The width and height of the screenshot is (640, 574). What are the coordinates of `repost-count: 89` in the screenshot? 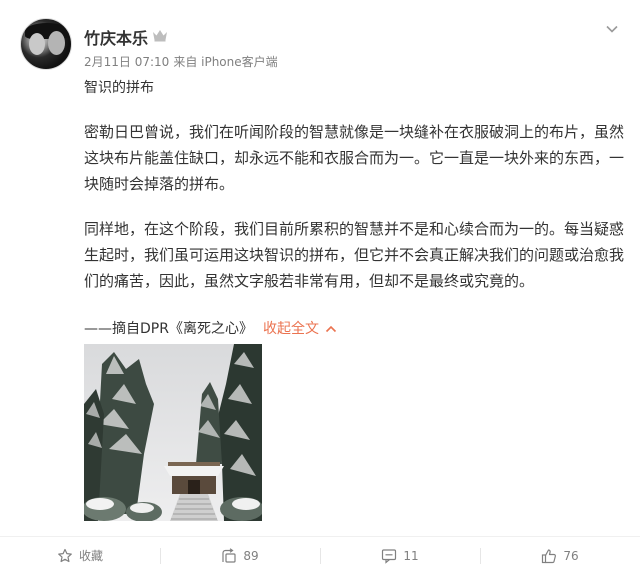 It's located at (251, 555).